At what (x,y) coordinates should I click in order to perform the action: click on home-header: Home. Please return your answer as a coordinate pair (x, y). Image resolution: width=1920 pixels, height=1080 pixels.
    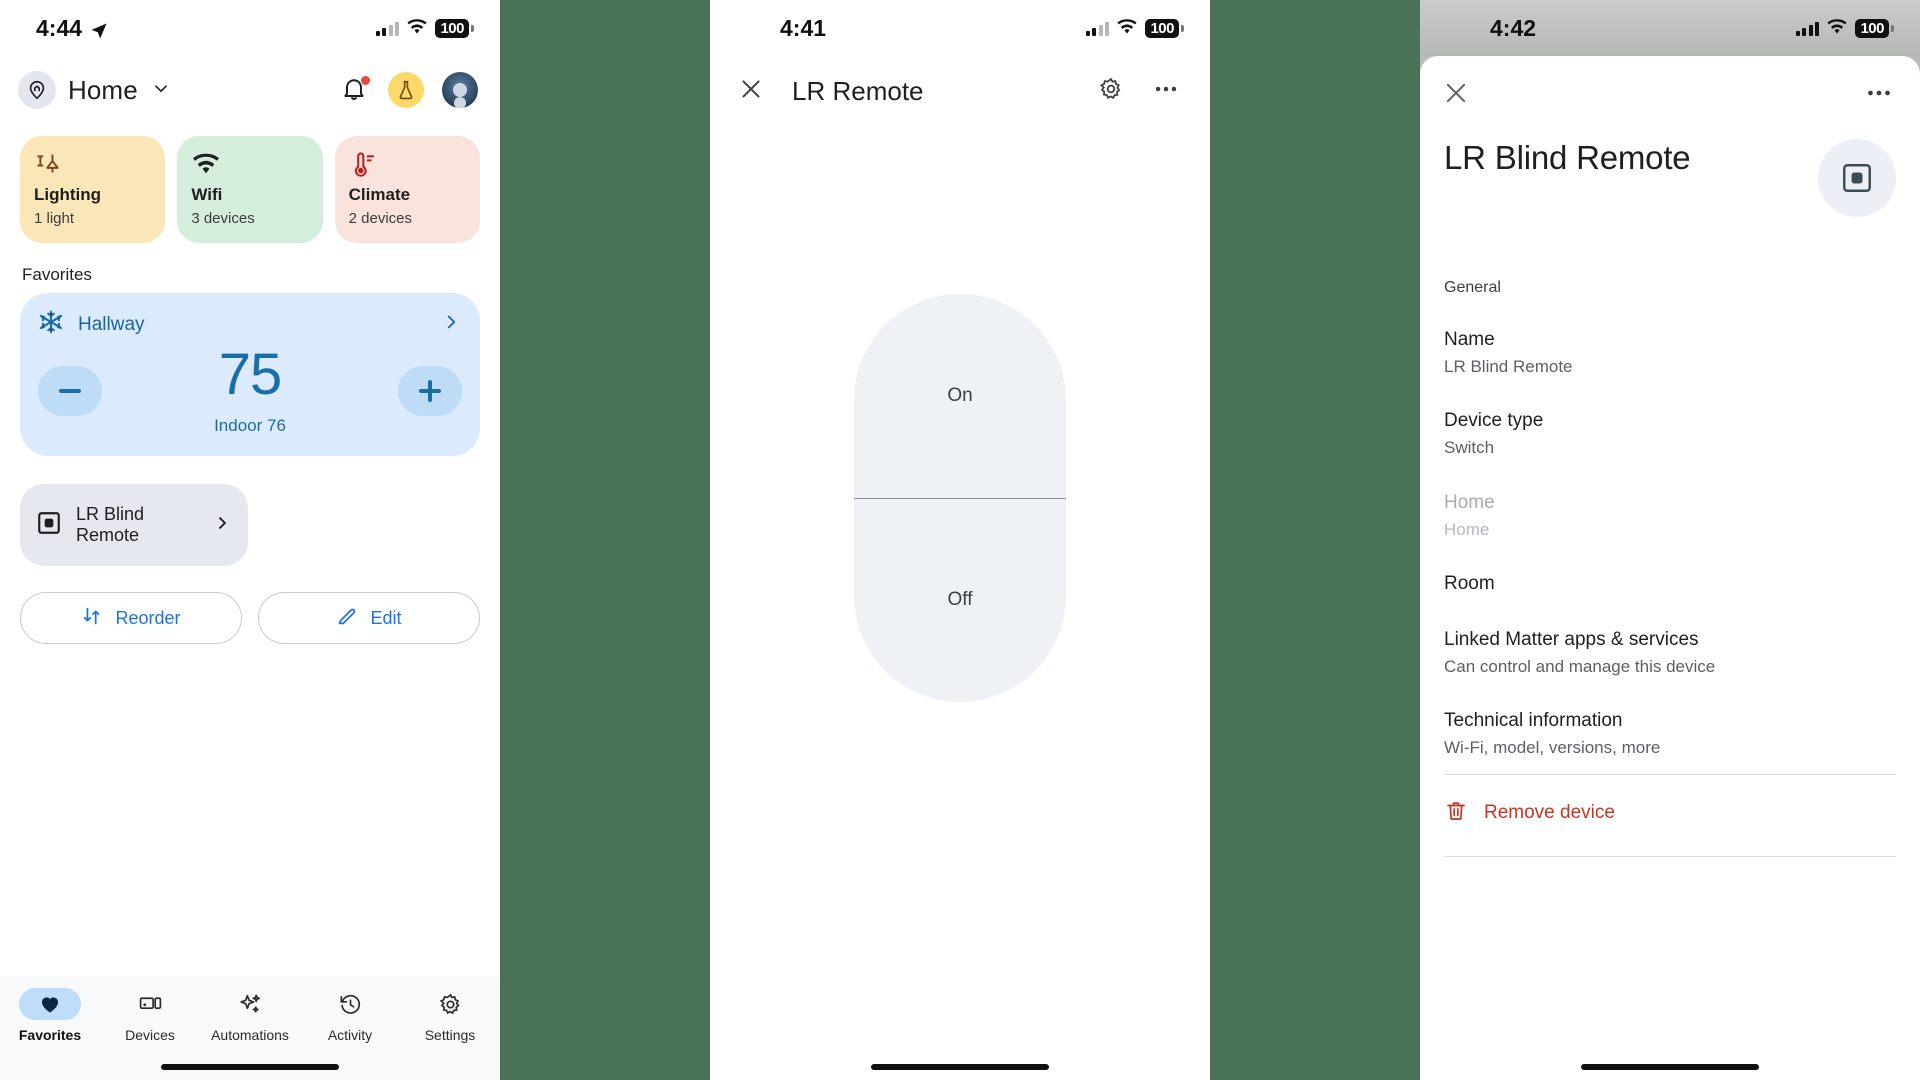
    Looking at the image, I should click on (250, 87).